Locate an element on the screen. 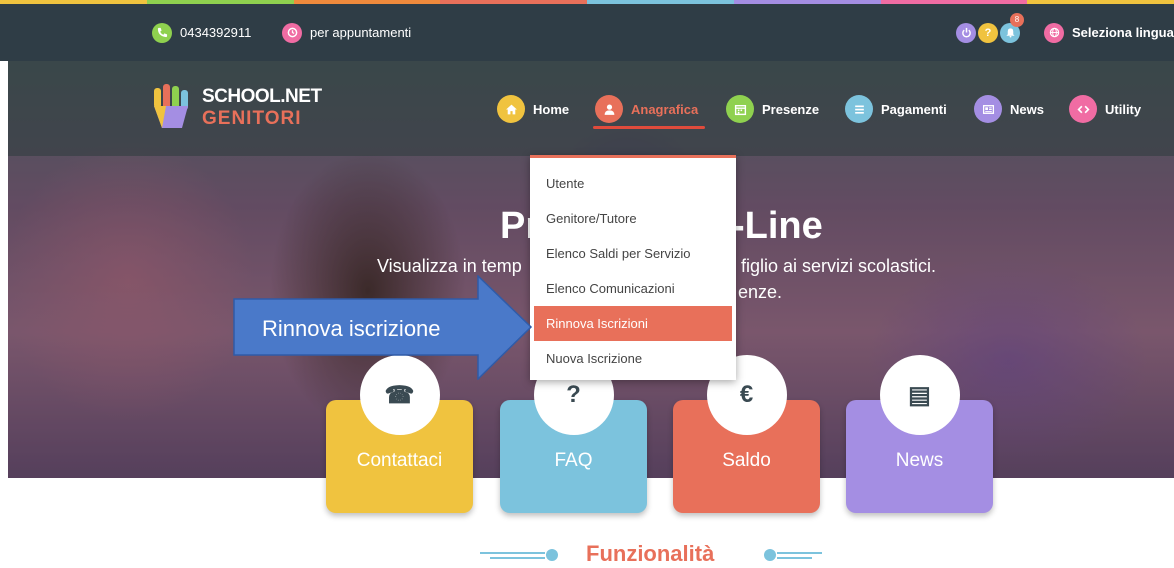  globe-icon is located at coordinates (1054, 32).